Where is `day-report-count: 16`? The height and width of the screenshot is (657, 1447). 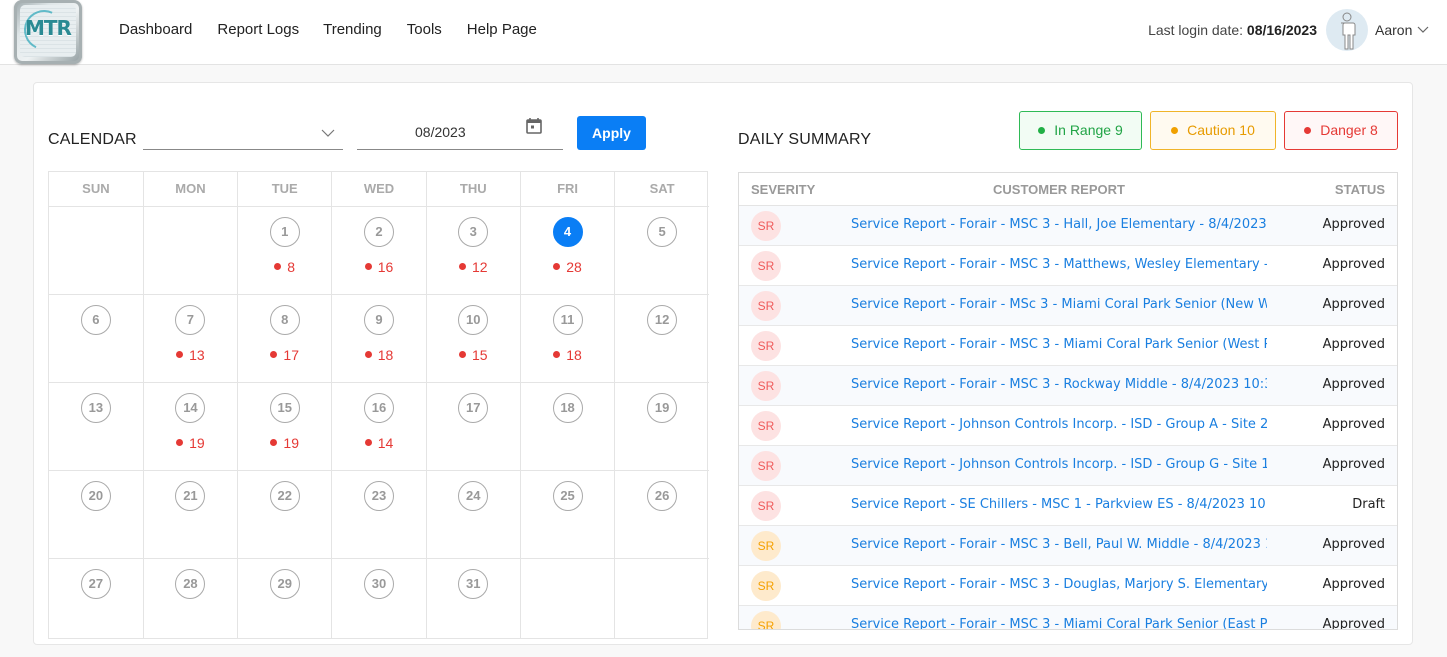 day-report-count: 16 is located at coordinates (378, 267).